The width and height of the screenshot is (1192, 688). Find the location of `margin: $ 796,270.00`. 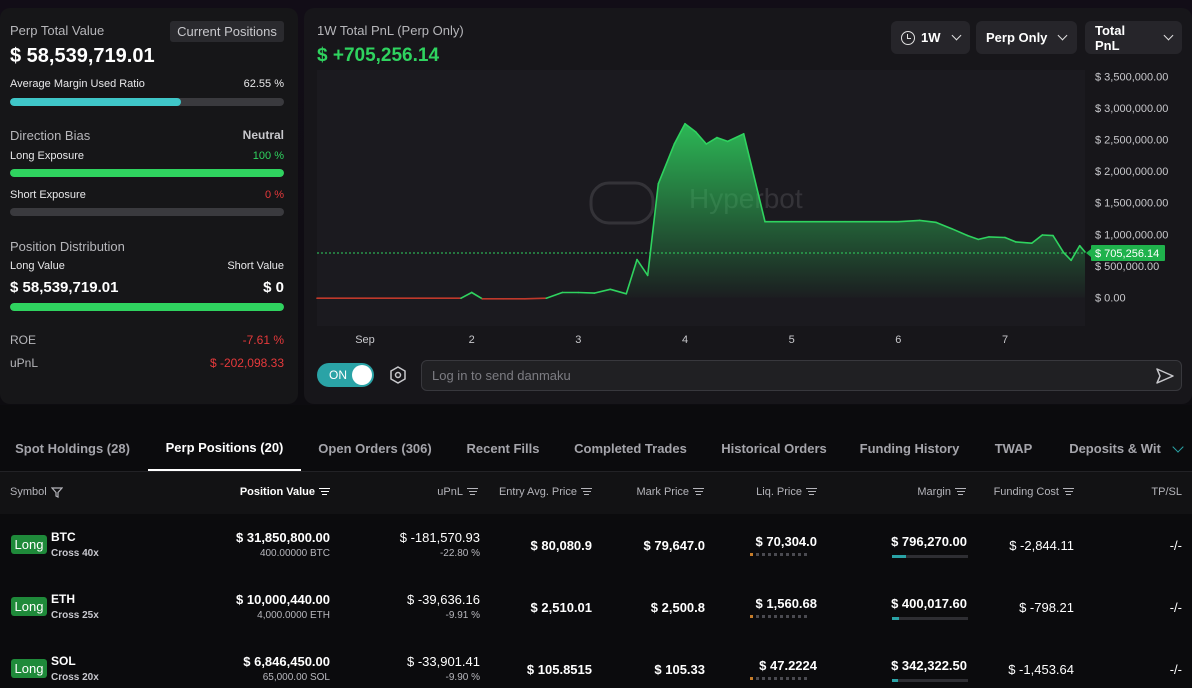

margin: $ 796,270.00 is located at coordinates (929, 541).